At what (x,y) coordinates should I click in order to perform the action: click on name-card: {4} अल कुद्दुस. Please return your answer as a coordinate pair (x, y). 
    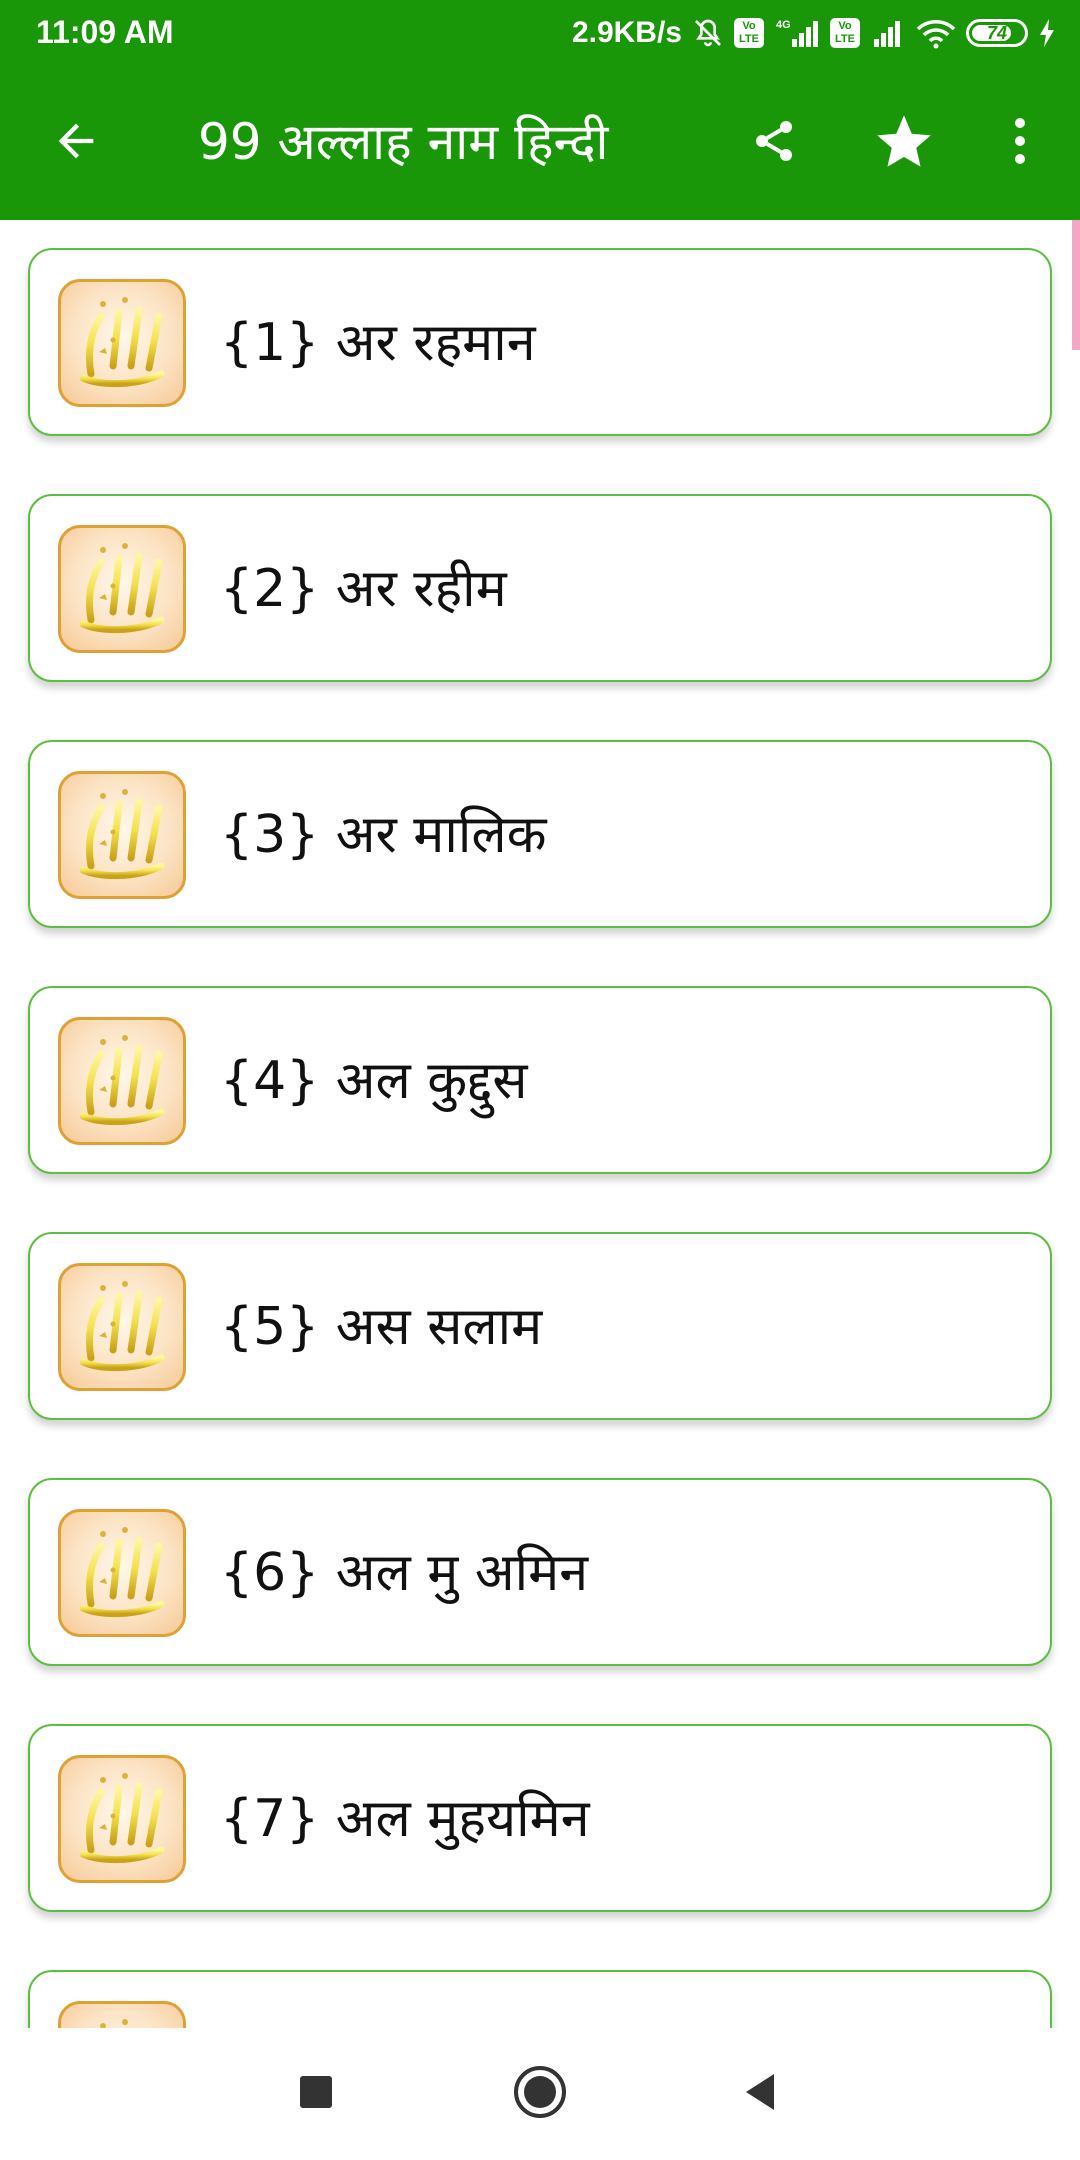
    Looking at the image, I should click on (540, 1080).